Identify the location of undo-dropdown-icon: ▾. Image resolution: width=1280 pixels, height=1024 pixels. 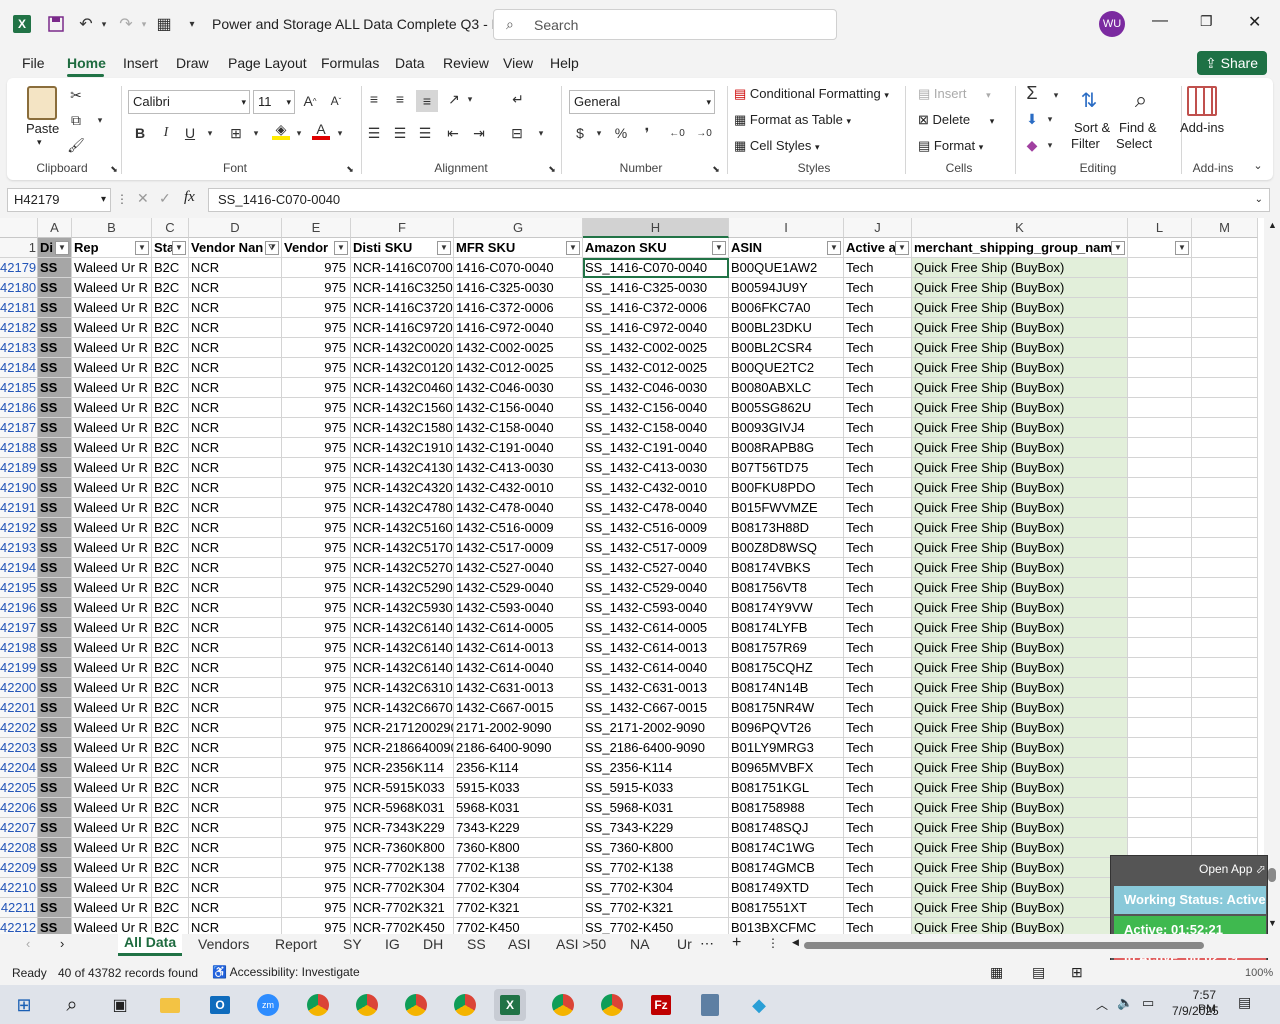
(104, 24).